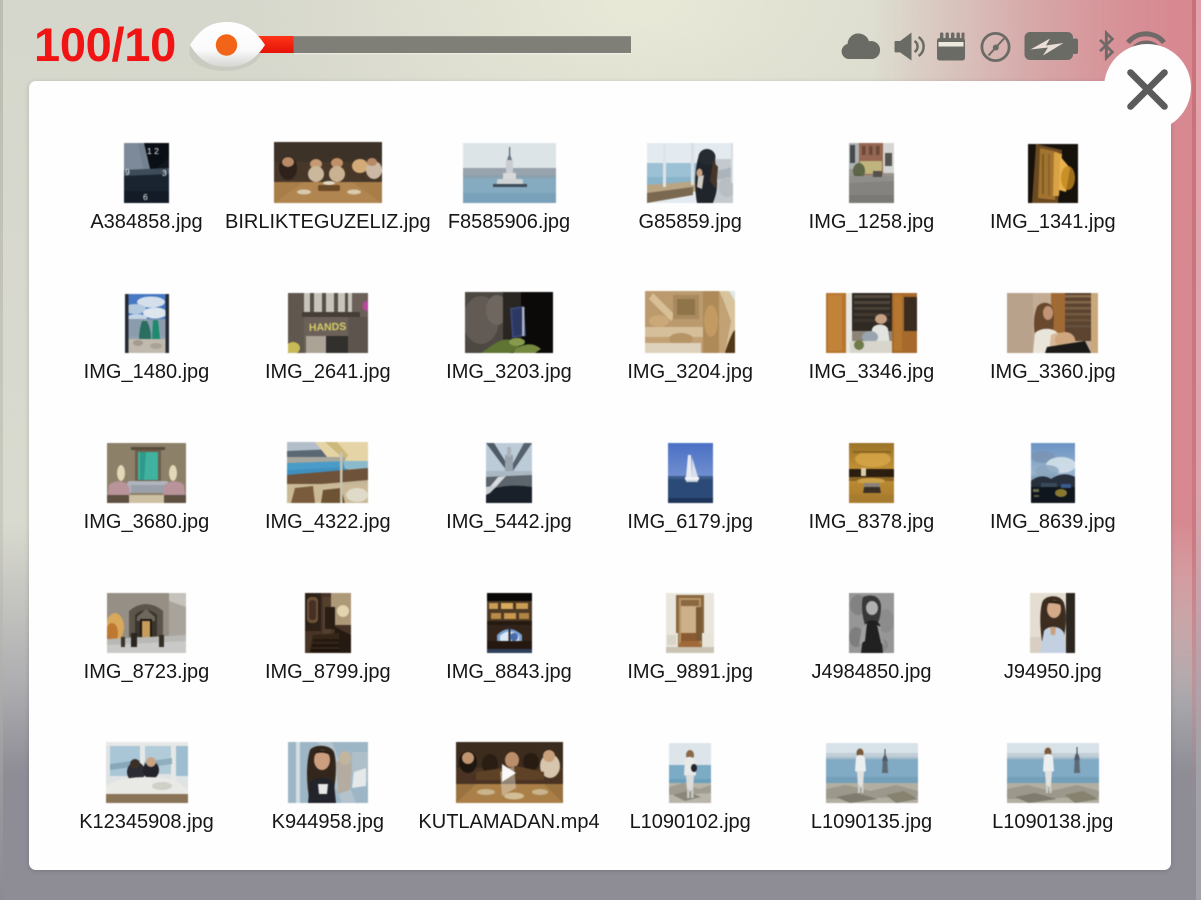  What do you see at coordinates (164, 173) in the screenshot?
I see `svg-text: 3` at bounding box center [164, 173].